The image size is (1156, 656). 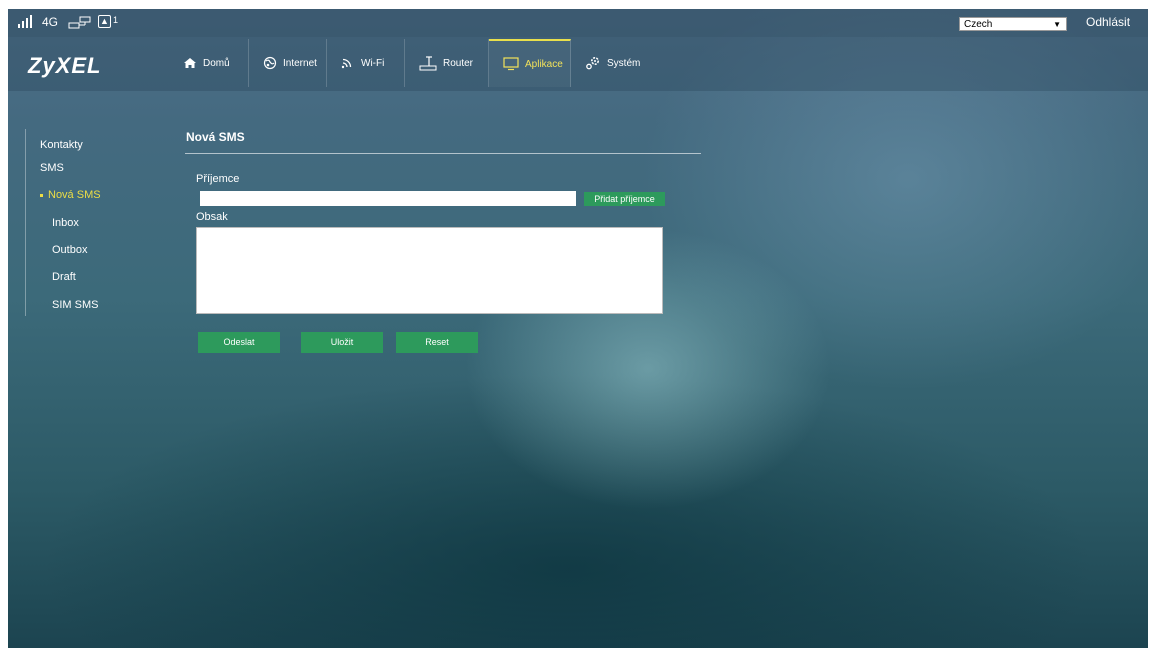 I want to click on message-content-textarea, so click(x=429, y=270).